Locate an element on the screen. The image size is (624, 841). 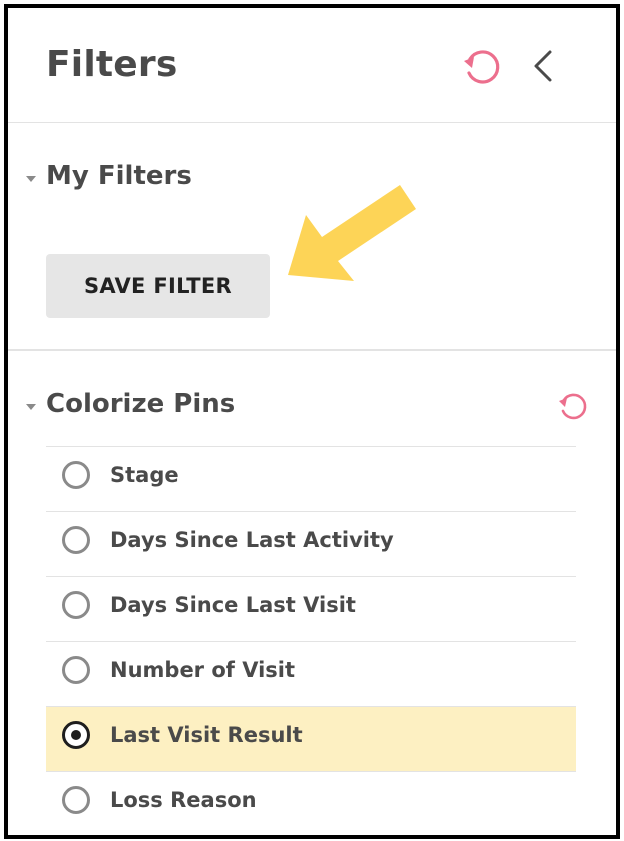
option-label: Days Since Last Activity is located at coordinates (252, 540).